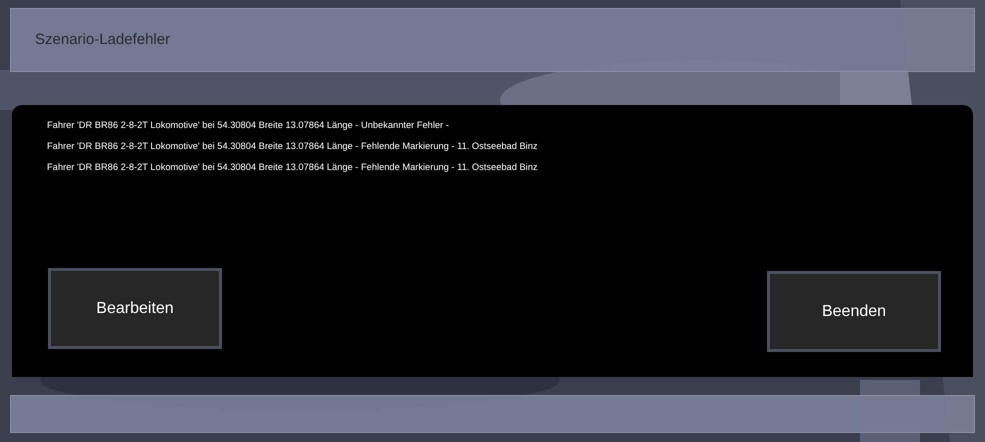 The height and width of the screenshot is (442, 985). What do you see at coordinates (854, 311) in the screenshot?
I see `quit-button: Beenden` at bounding box center [854, 311].